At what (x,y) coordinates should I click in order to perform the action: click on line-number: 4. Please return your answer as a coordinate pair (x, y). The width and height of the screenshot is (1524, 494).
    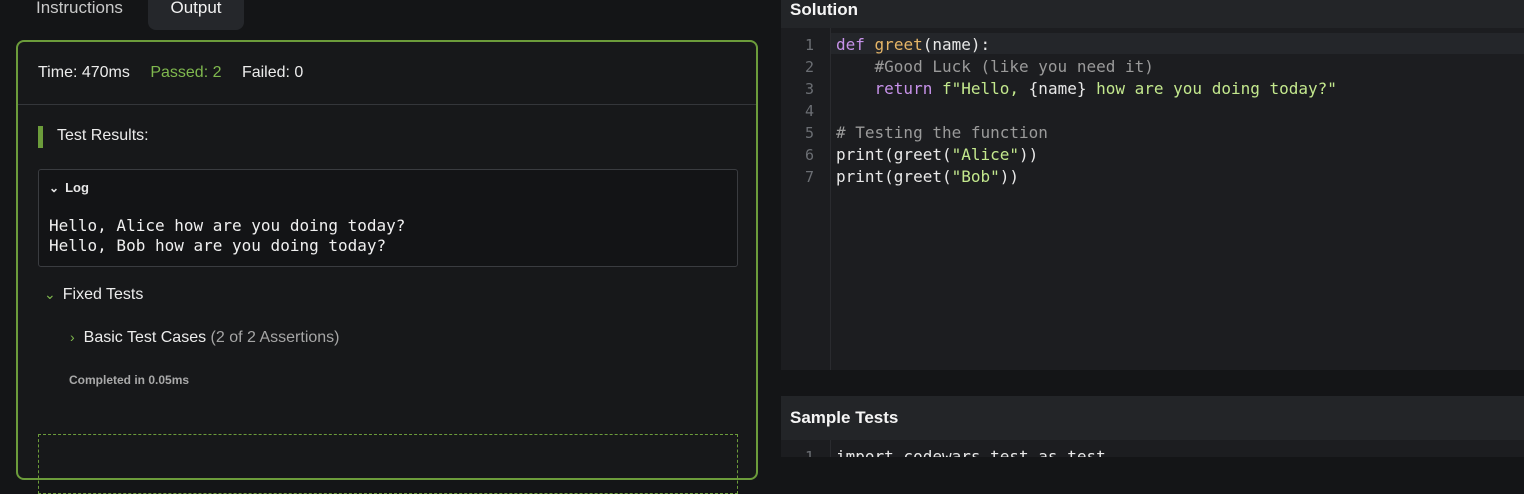
    Looking at the image, I should click on (809, 111).